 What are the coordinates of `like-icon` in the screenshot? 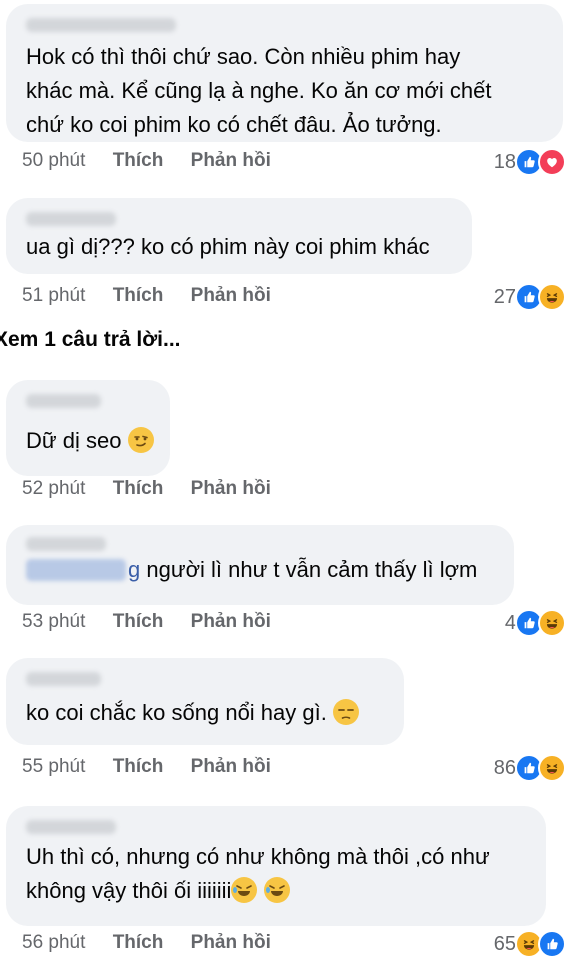 It's located at (552, 944).